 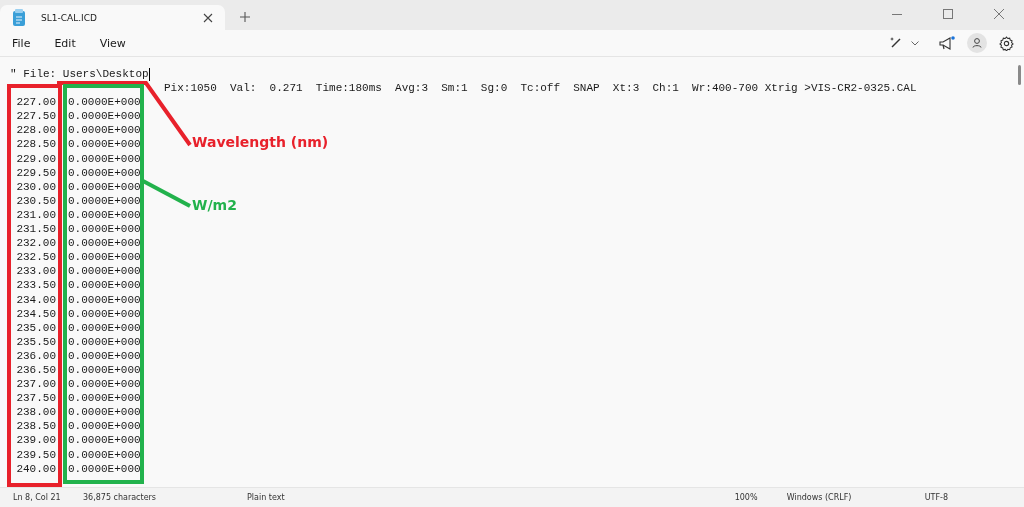 What do you see at coordinates (112, 17) in the screenshot?
I see `tab: SL1-CAL.ICD` at bounding box center [112, 17].